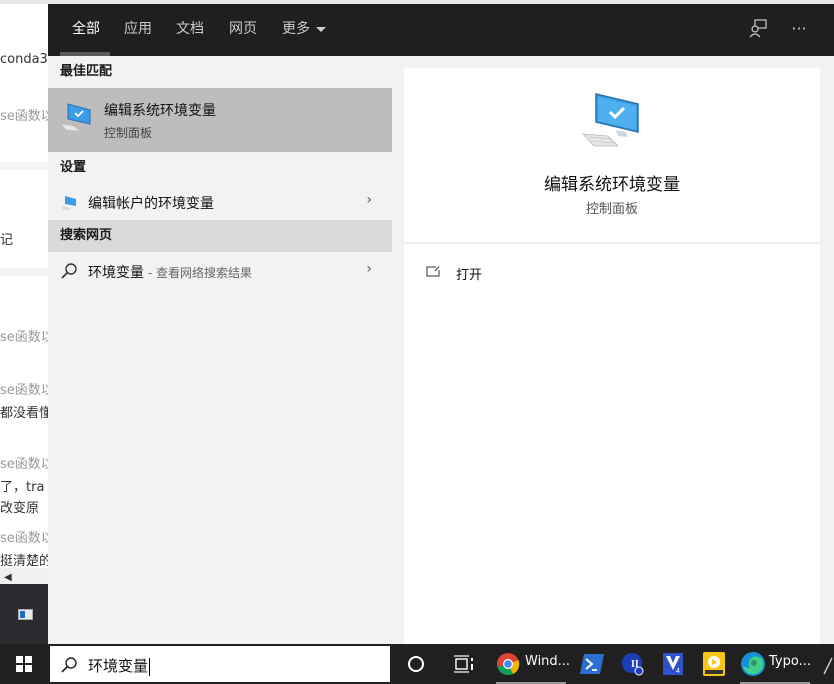  Describe the element at coordinates (24, 59) in the screenshot. I see `background-text: conda3` at that location.